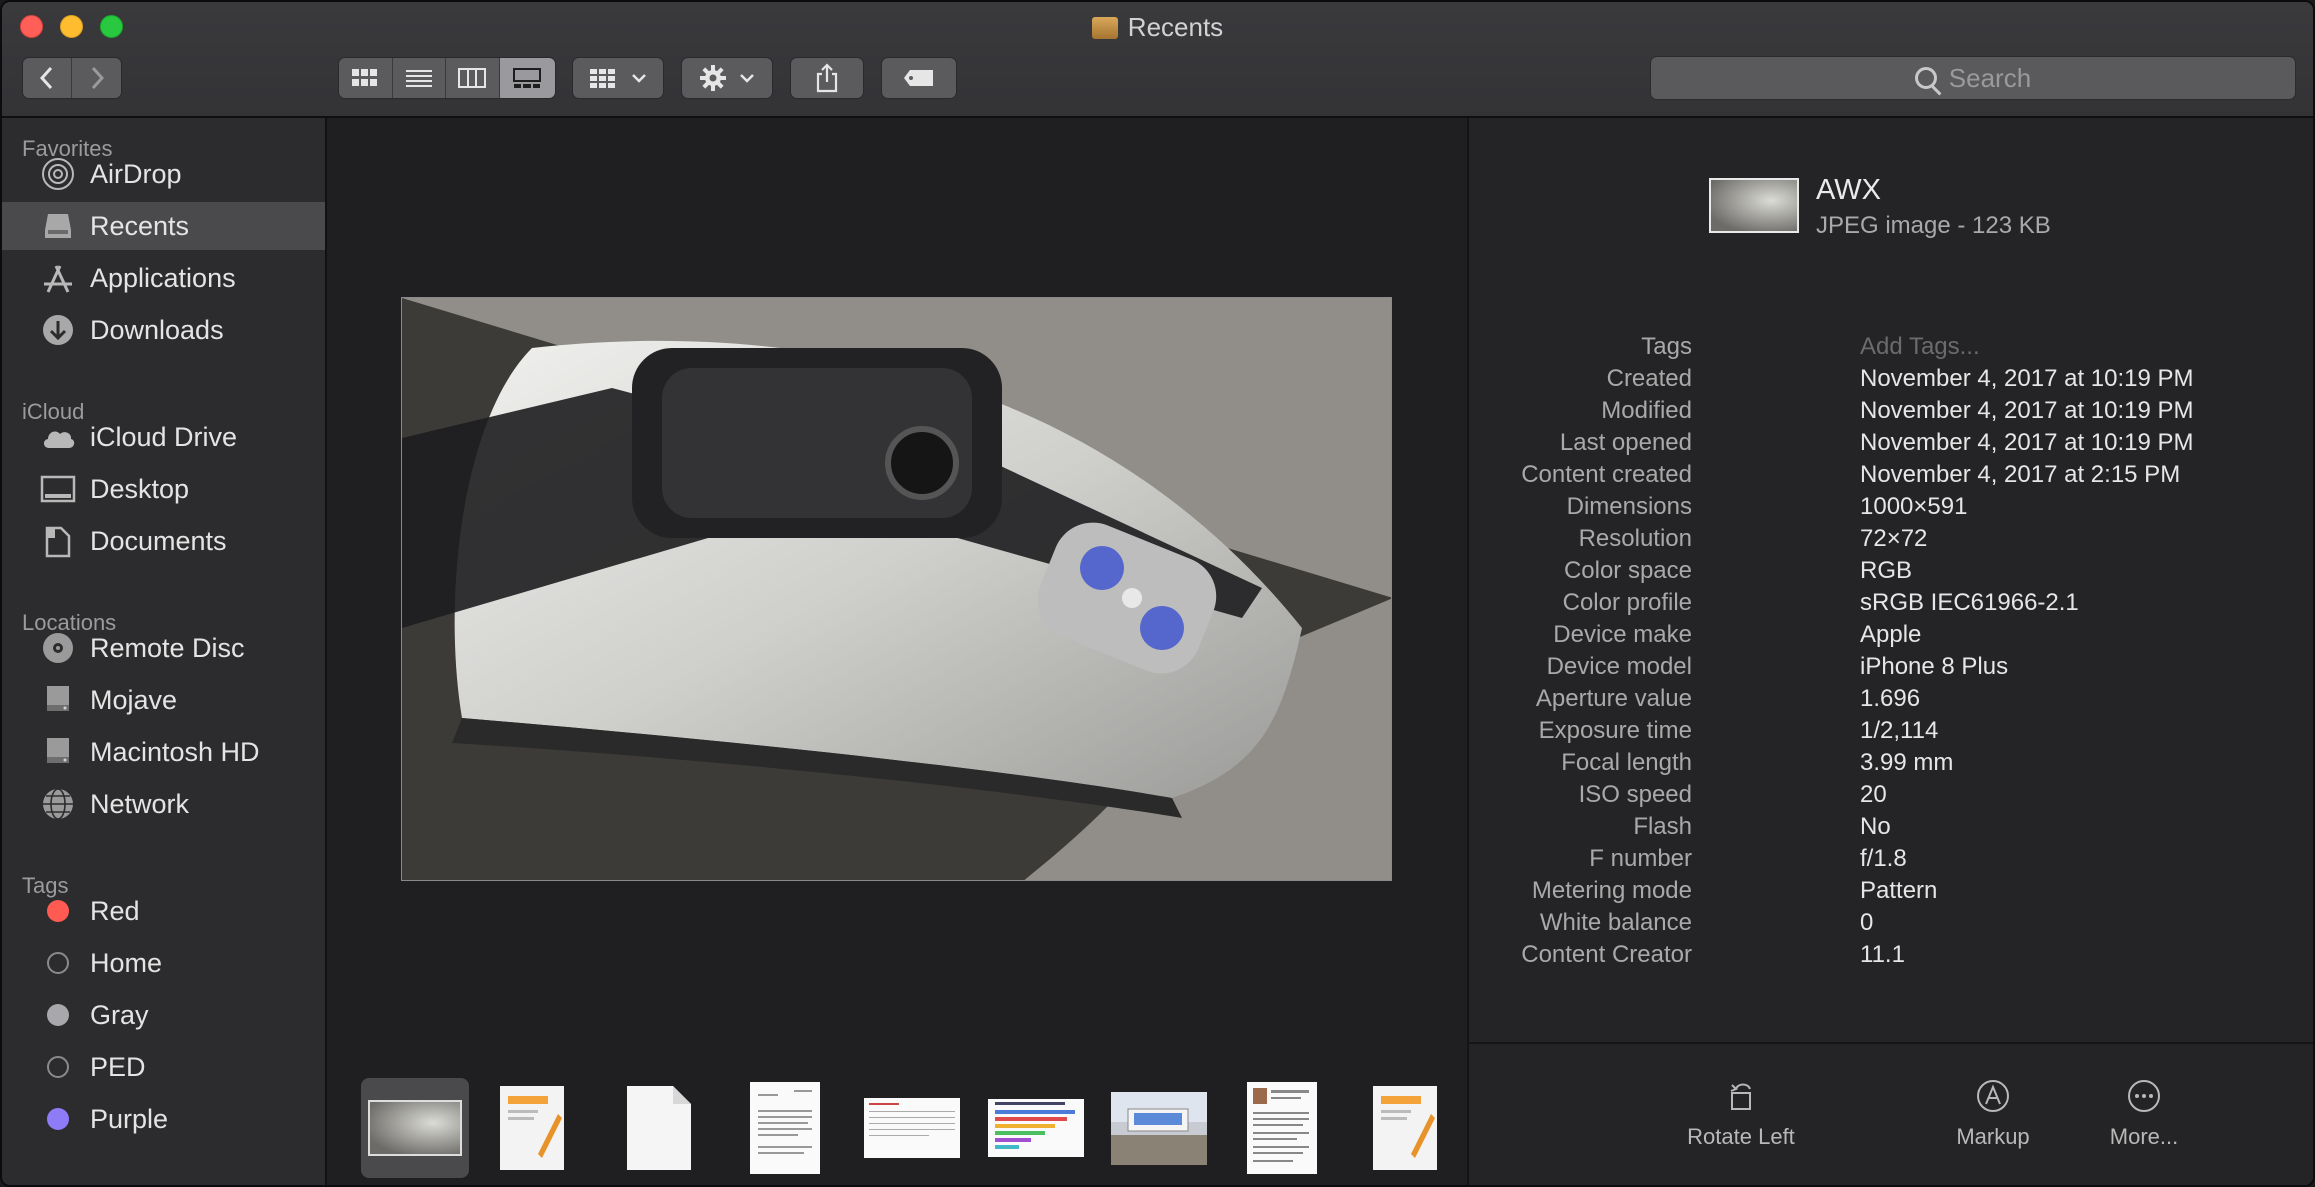 Image resolution: width=2315 pixels, height=1187 pixels. What do you see at coordinates (1737, 634) in the screenshot?
I see `meta-row: Device make Apple` at bounding box center [1737, 634].